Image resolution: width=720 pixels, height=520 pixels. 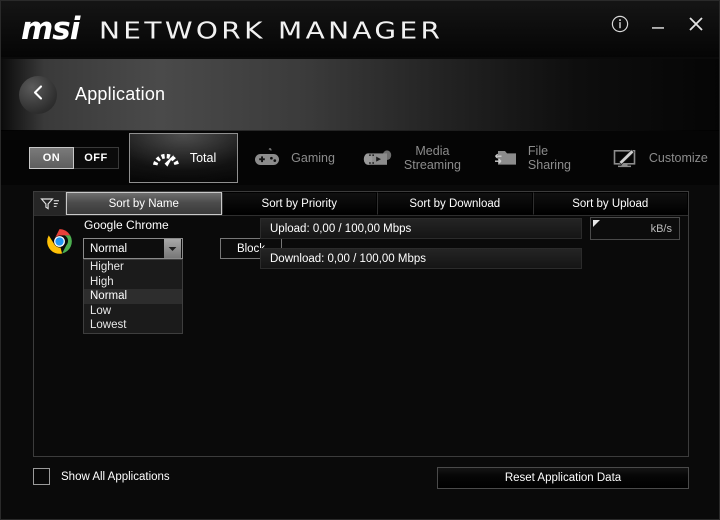 I want to click on tab-label-media-streaming: Media Streaming, so click(x=432, y=158).